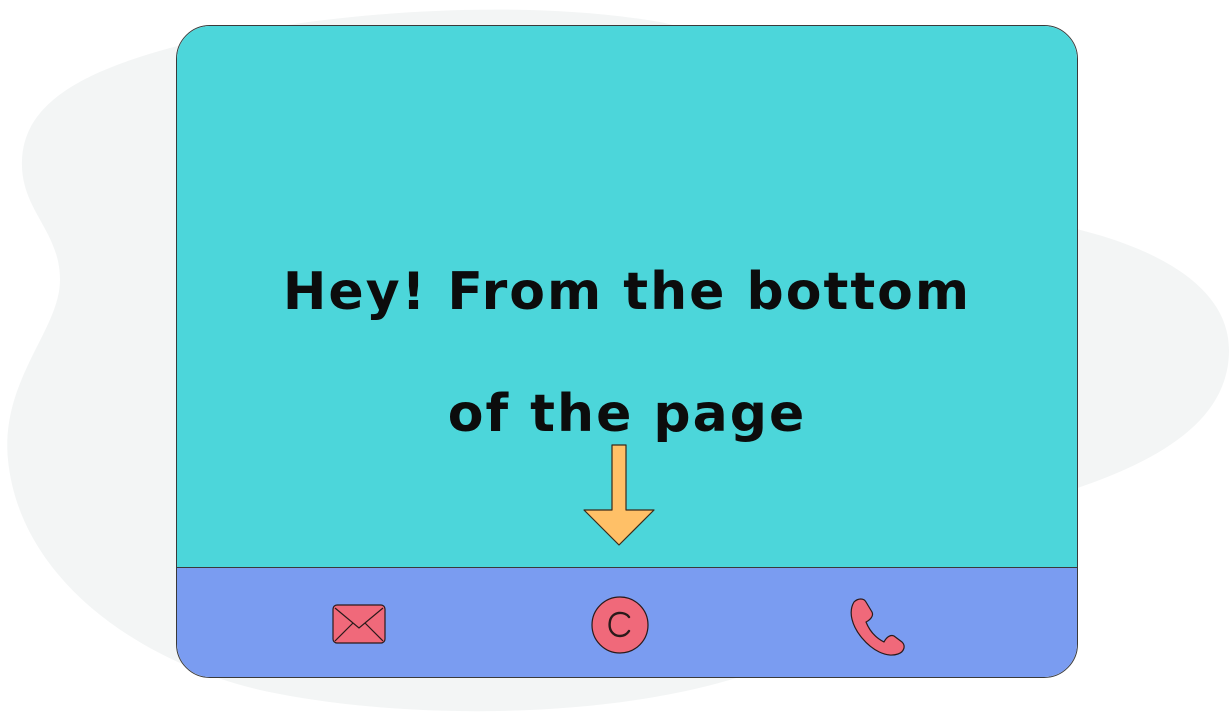 This screenshot has height=721, width=1229. Describe the element at coordinates (619, 495) in the screenshot. I see `arrow-down-icon` at that location.